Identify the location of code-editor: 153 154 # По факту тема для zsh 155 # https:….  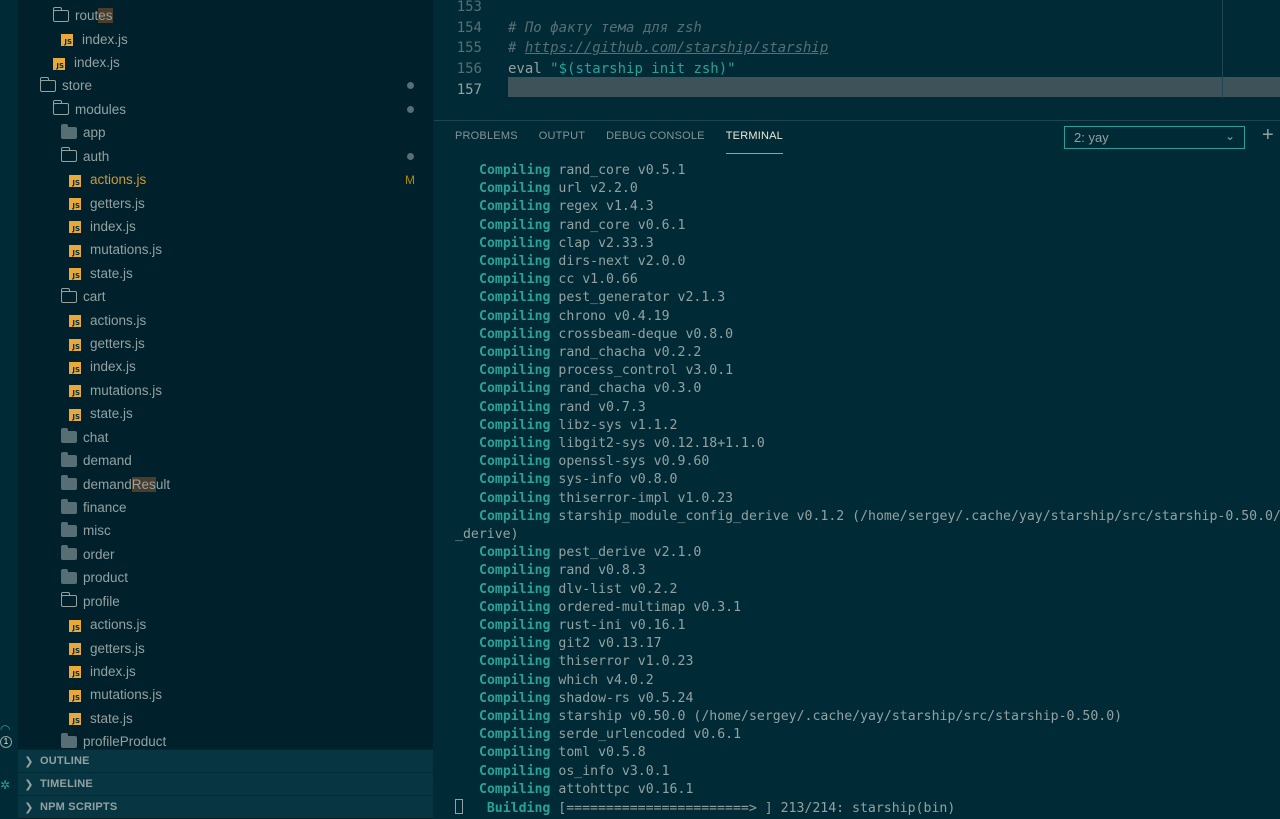
(857, 60).